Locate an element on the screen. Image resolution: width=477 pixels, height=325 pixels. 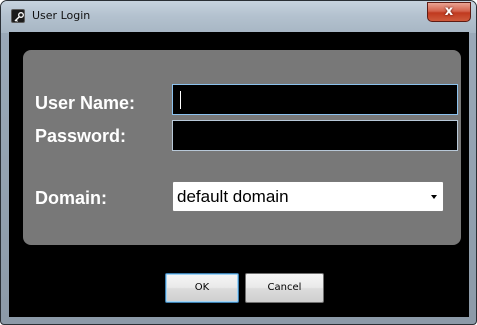
close-button: x is located at coordinates (449, 12).